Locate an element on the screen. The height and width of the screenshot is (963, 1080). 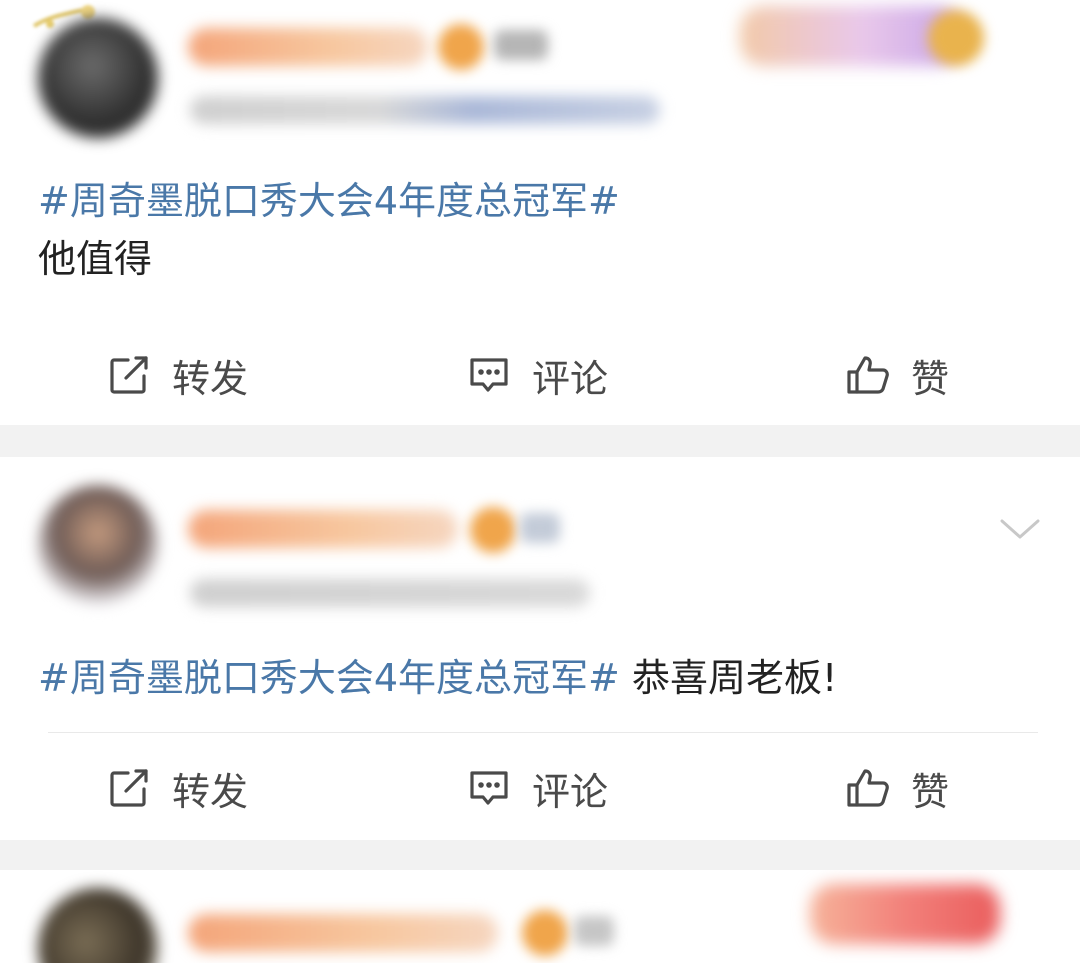
post-content: #周奇墨脱口秀大会4年度总冠军# 他值得 is located at coordinates (544, 230).